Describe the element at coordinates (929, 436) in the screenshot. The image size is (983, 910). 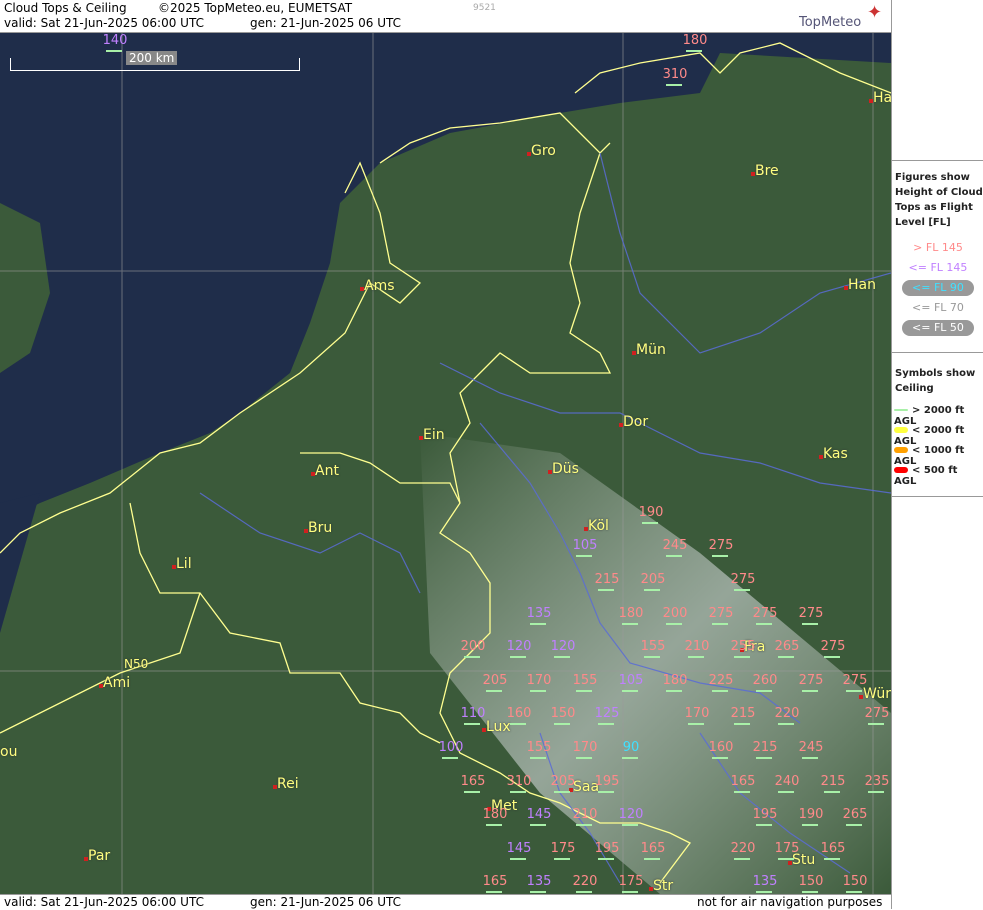
I see `symbol-item: < 2000 ft AGL` at that location.